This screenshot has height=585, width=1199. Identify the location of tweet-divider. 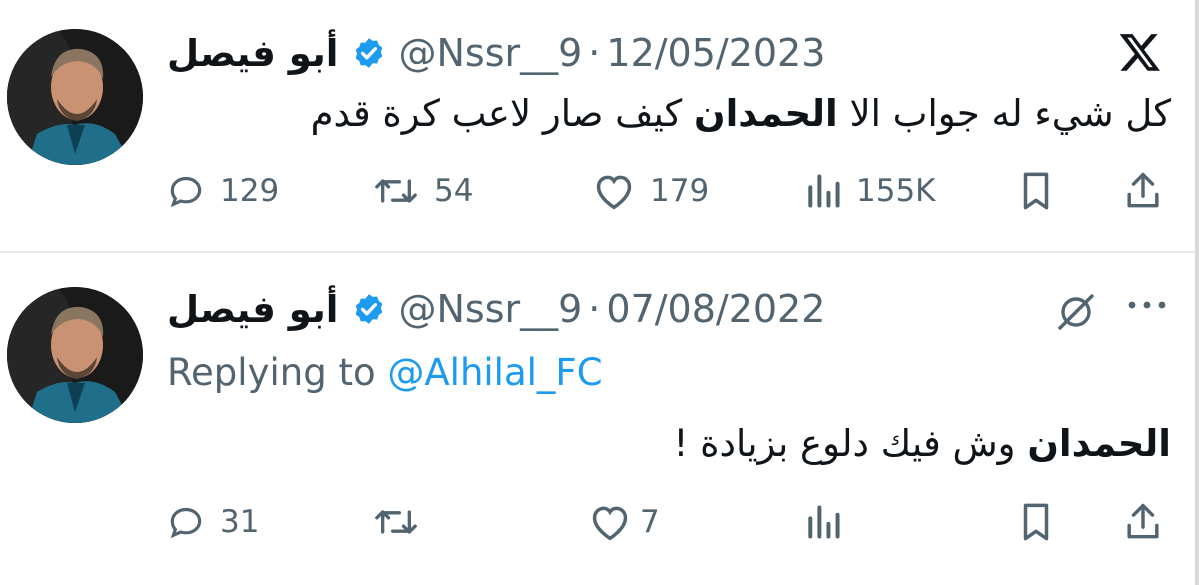
(599, 252).